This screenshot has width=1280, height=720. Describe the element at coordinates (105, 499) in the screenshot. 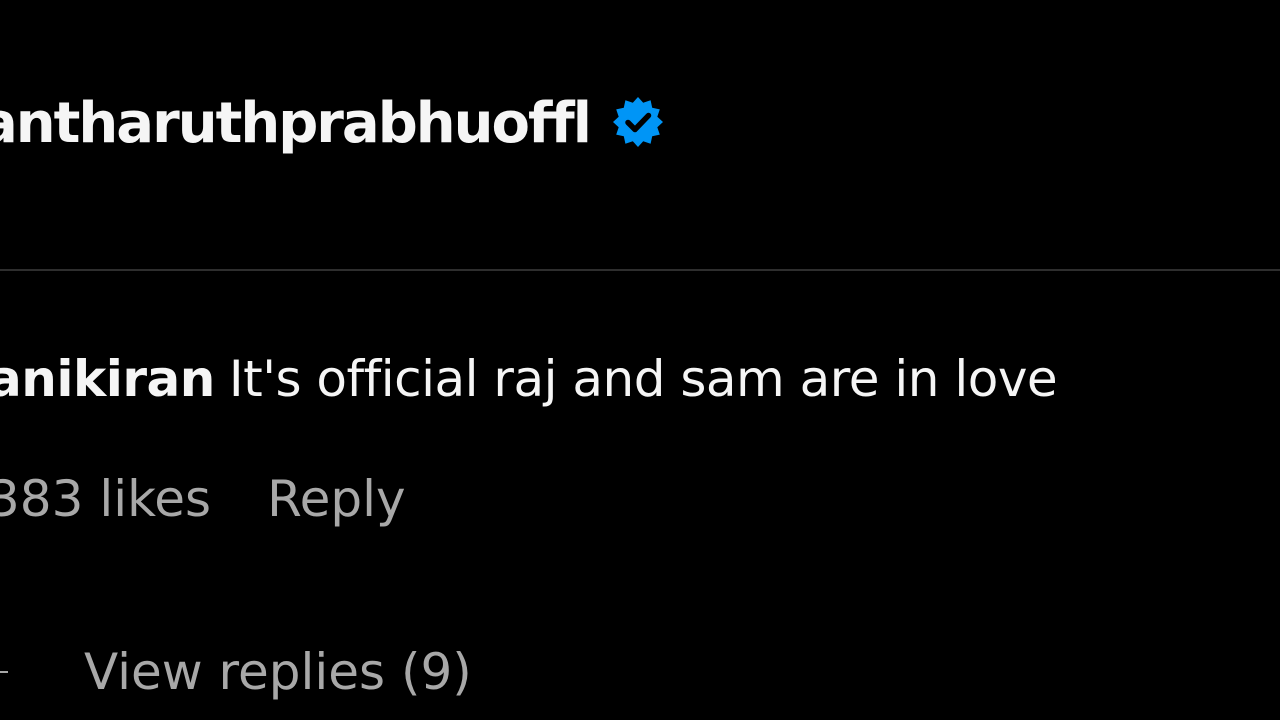

I see `comment-likes-count: 383 likes` at that location.